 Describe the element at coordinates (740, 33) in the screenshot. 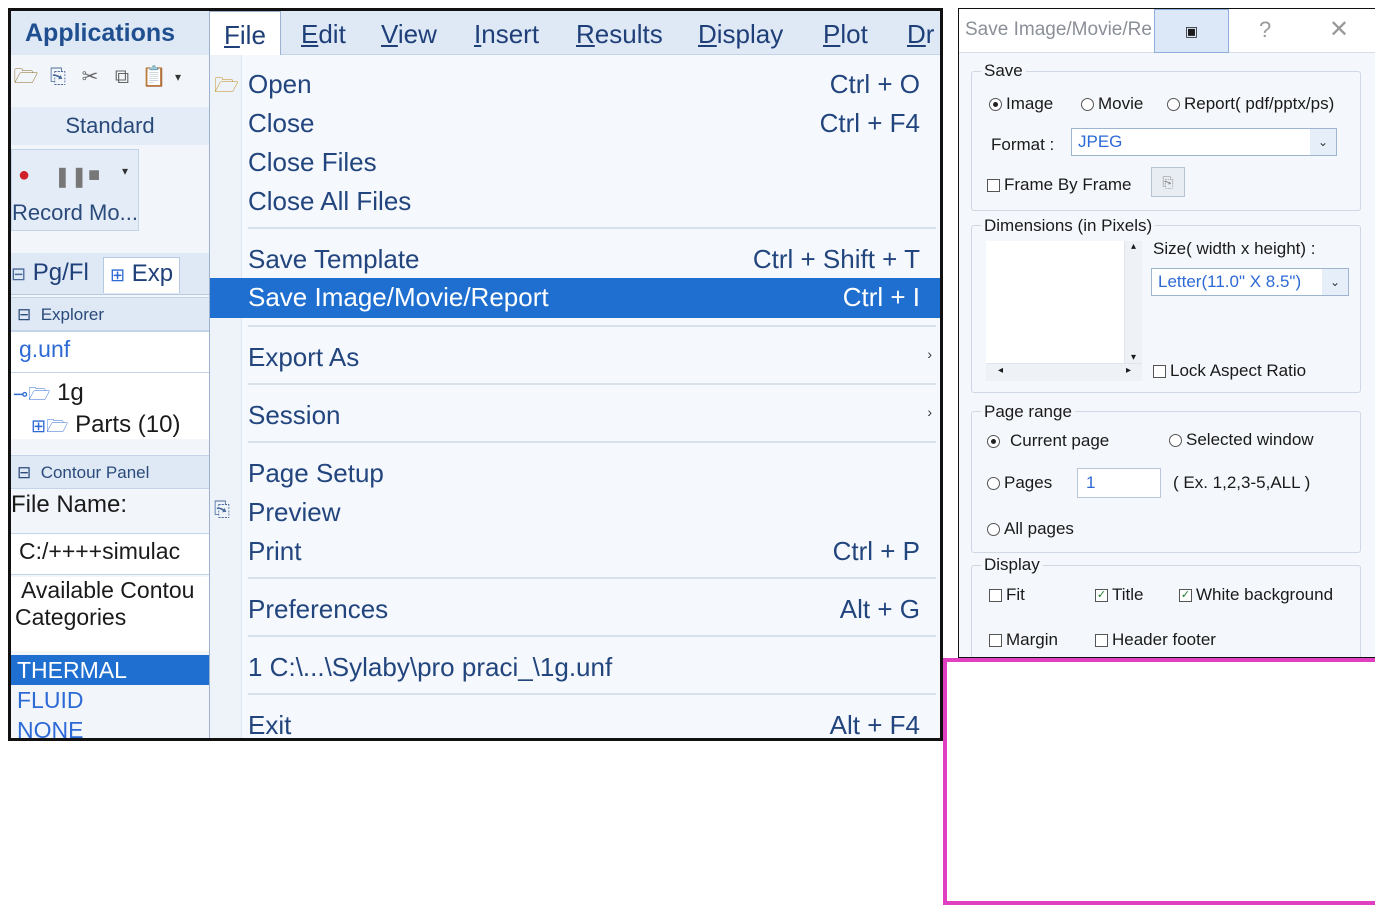

I see `menu-display: Display` at that location.